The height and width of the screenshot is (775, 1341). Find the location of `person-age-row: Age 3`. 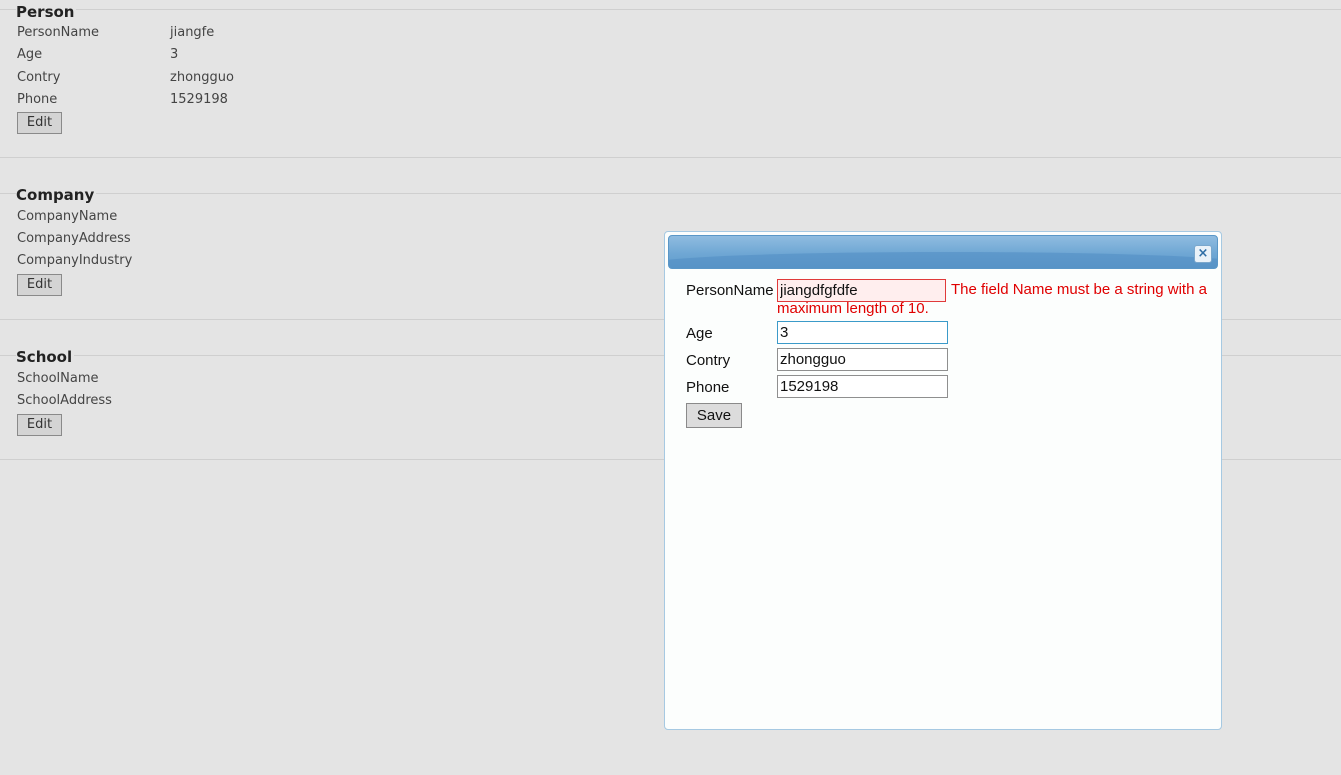

person-age-row: Age 3 is located at coordinates (97, 55).